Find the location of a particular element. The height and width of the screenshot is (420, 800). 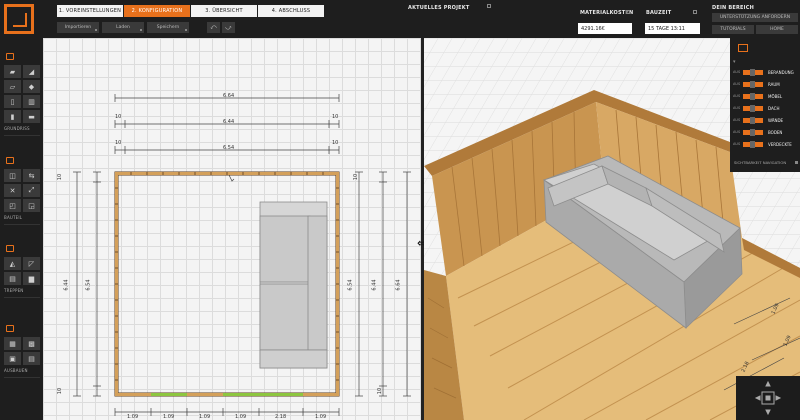

dropdown-icon: ▾ is located at coordinates (734, 62).